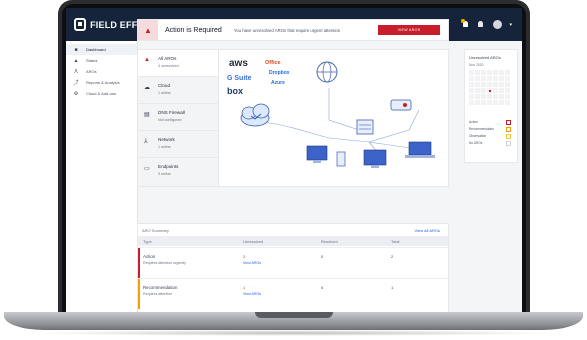 This screenshot has height=340, width=587. Describe the element at coordinates (155, 230) in the screenshot. I see `summary-title: ARO Summary` at that location.